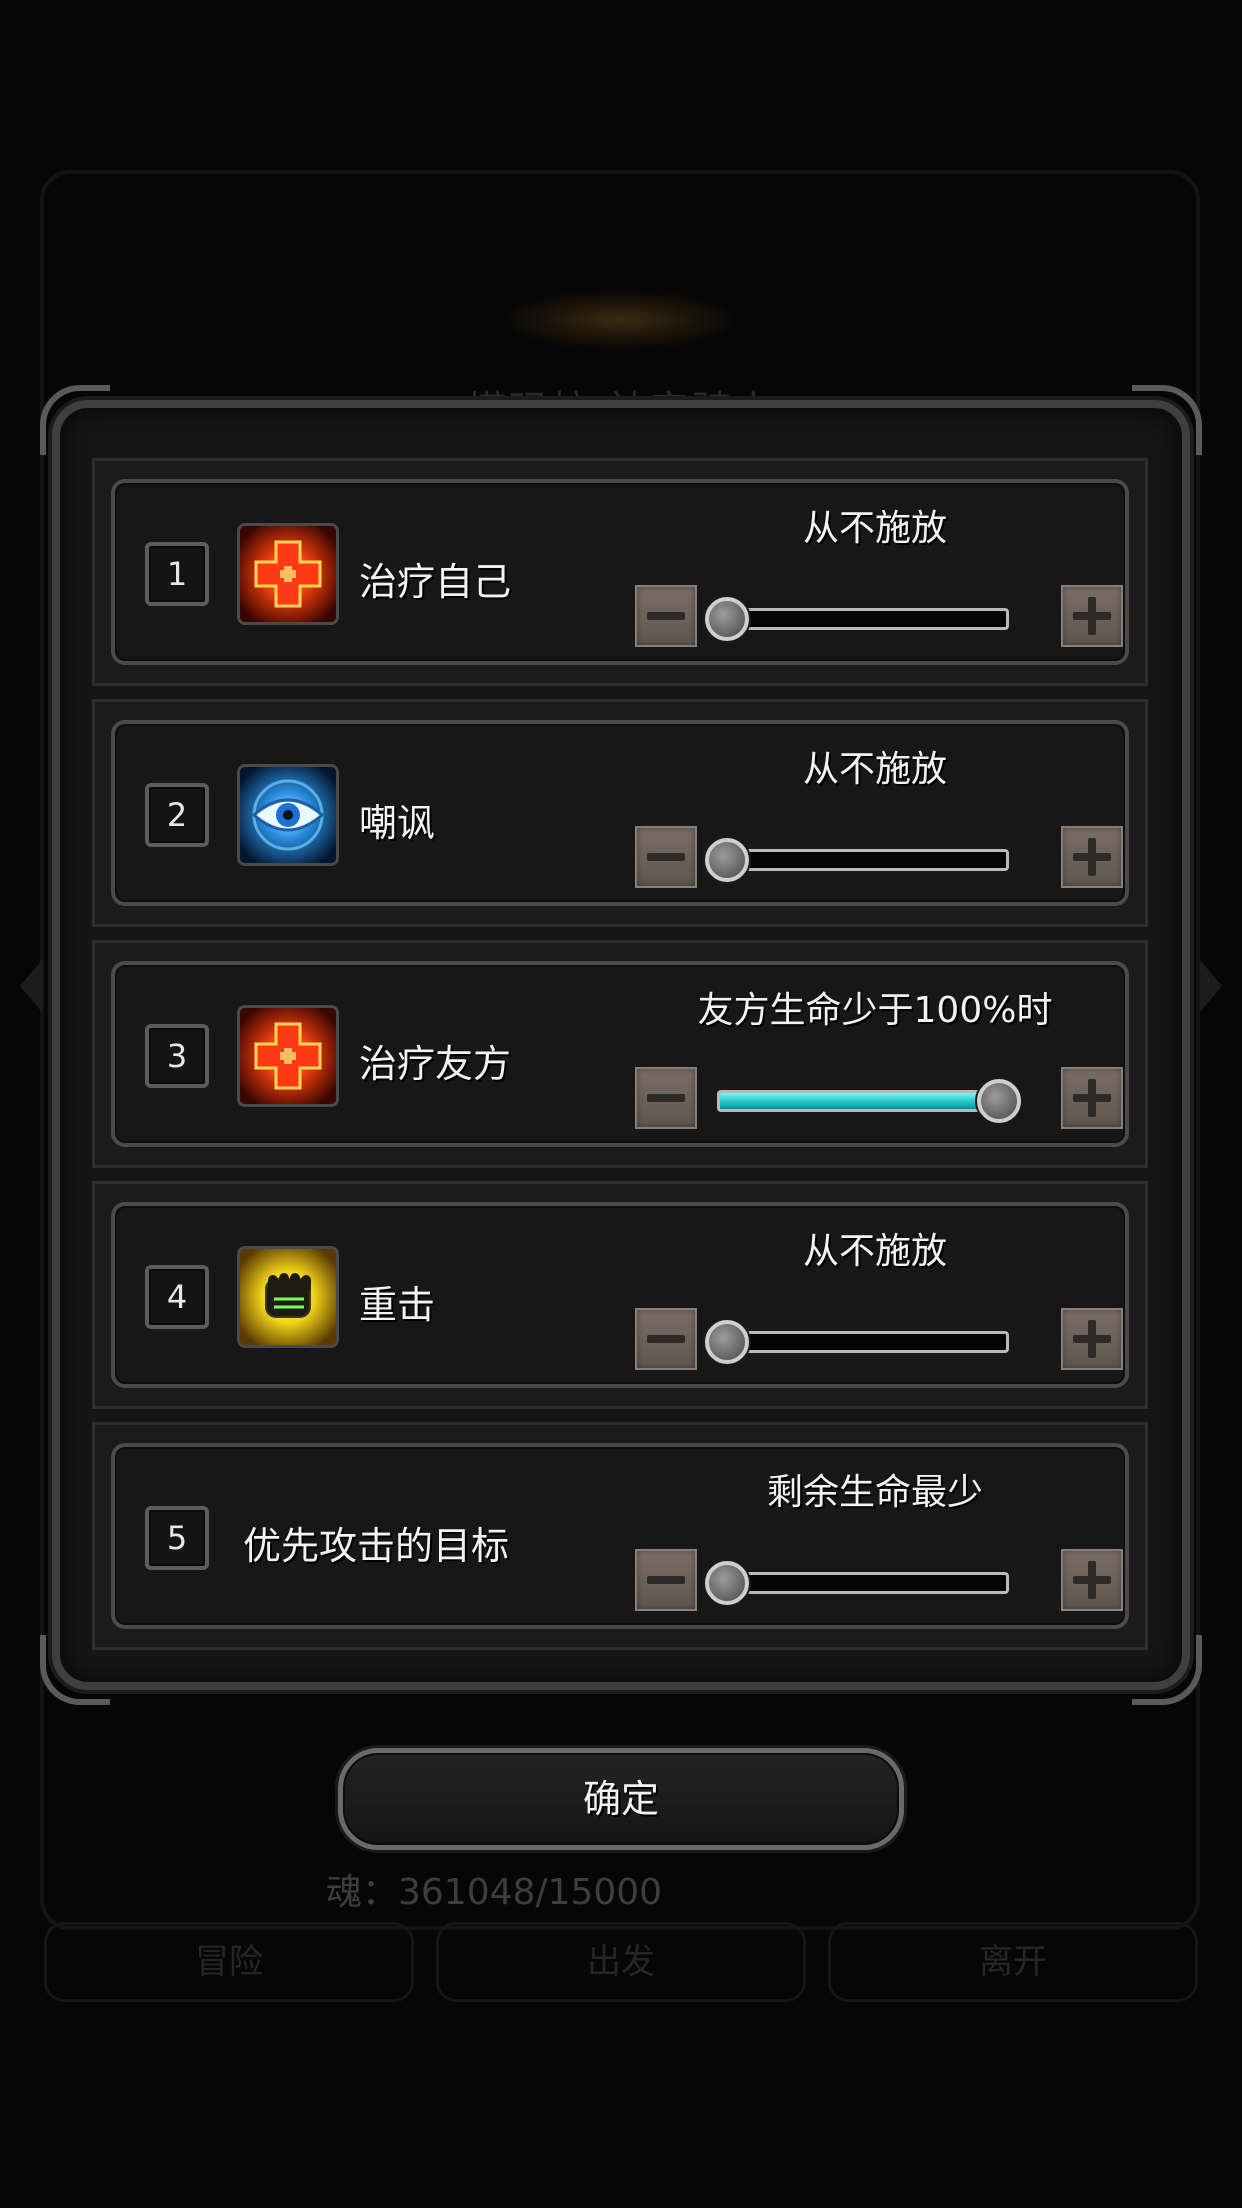 This screenshot has width=1242, height=2208. Describe the element at coordinates (620, 320) in the screenshot. I see `background-emblem` at that location.